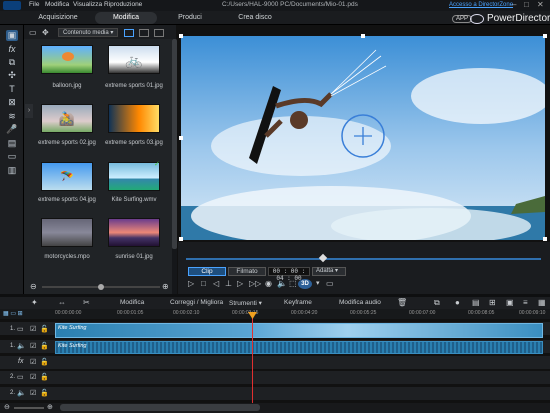 Image resolution: width=550 pixels, height=413 pixels. I want to click on view-details-icon, so click(159, 33).